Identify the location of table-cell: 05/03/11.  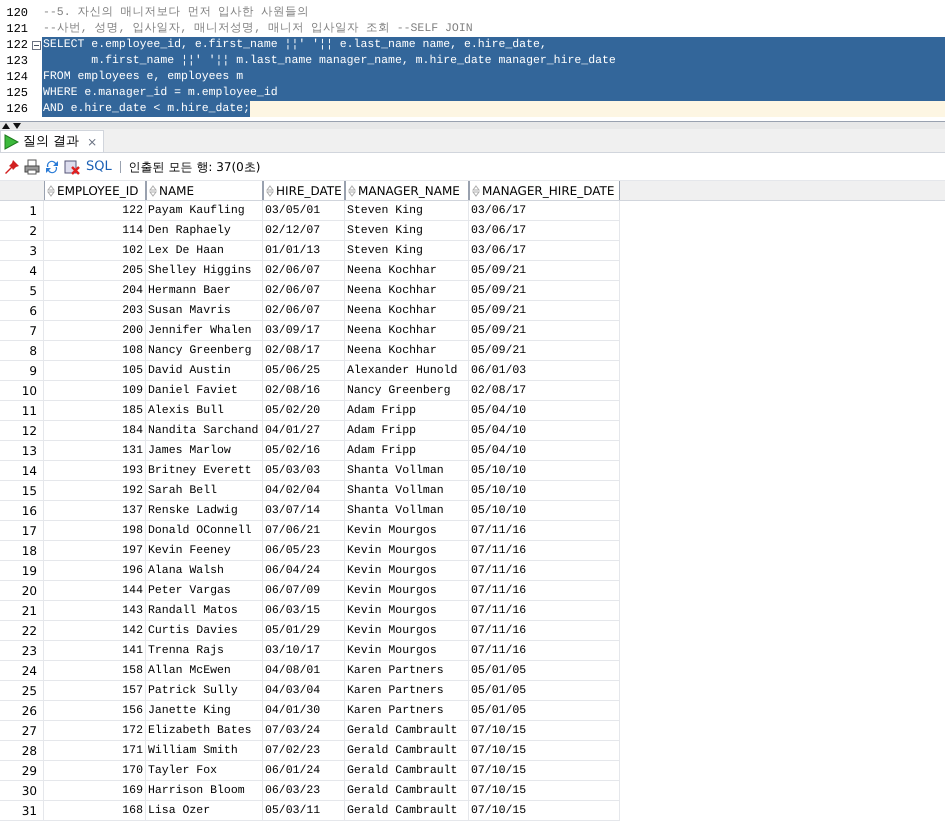
(304, 811).